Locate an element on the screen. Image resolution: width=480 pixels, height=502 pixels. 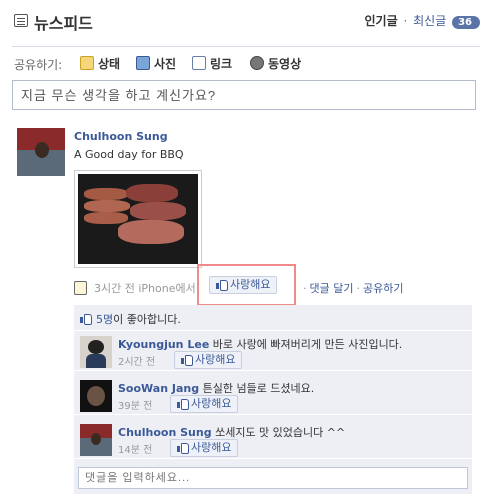
likes-summary: 5명이 좋아합니다. is located at coordinates (273, 318).